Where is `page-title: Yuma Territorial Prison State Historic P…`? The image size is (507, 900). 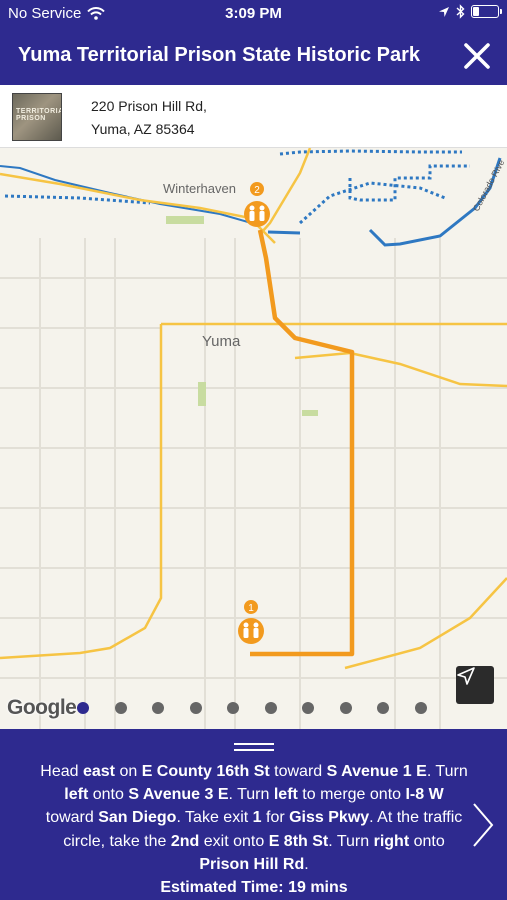 page-title: Yuma Territorial Prison State Historic P… is located at coordinates (219, 55).